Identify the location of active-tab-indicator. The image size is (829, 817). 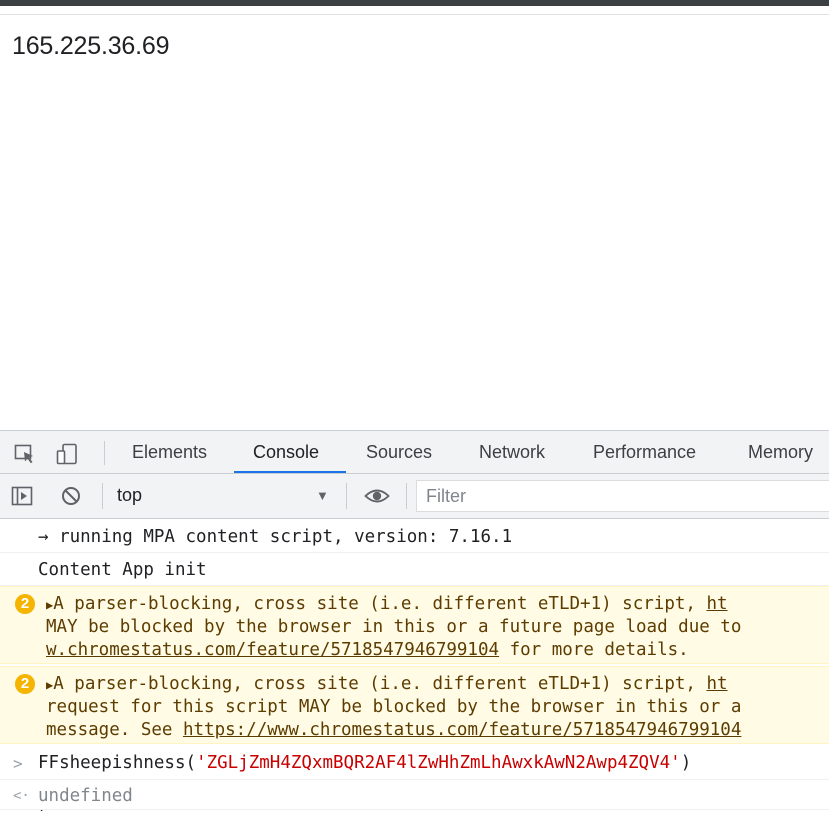
(290, 472).